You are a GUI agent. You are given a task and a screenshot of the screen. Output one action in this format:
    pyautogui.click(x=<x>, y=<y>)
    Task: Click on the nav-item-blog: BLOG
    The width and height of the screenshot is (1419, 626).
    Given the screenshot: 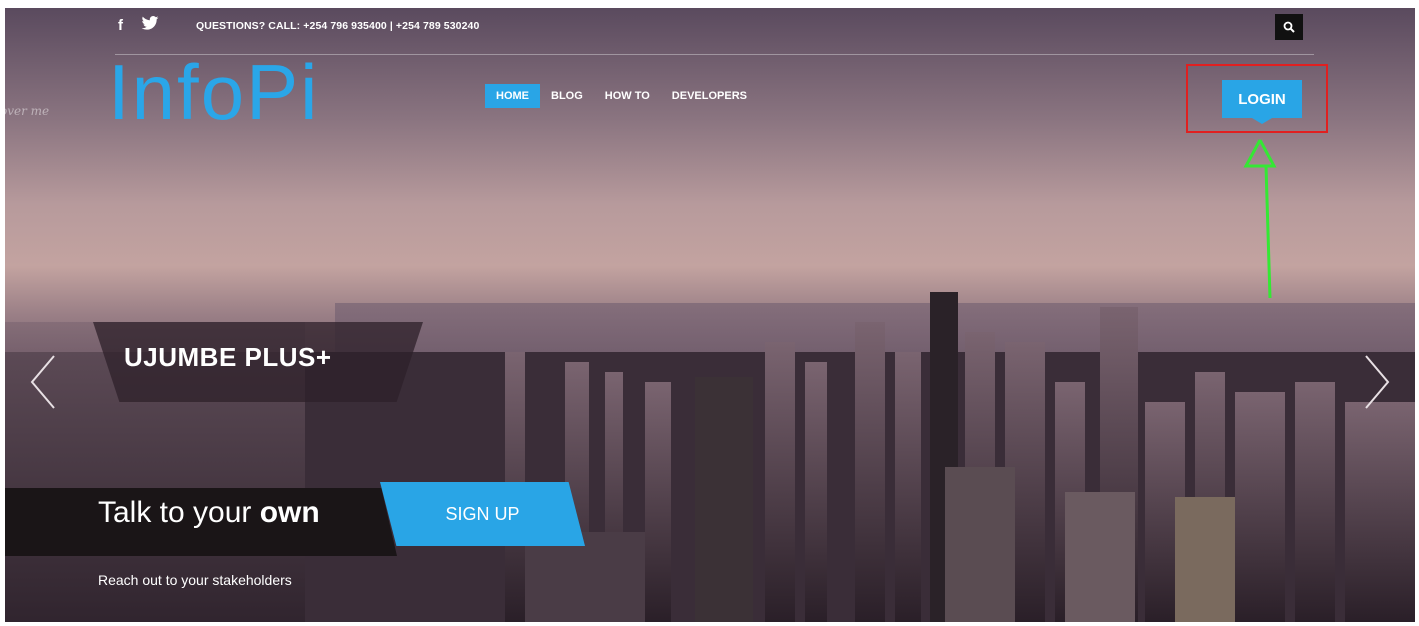 What is the action you would take?
    pyautogui.click(x=567, y=96)
    